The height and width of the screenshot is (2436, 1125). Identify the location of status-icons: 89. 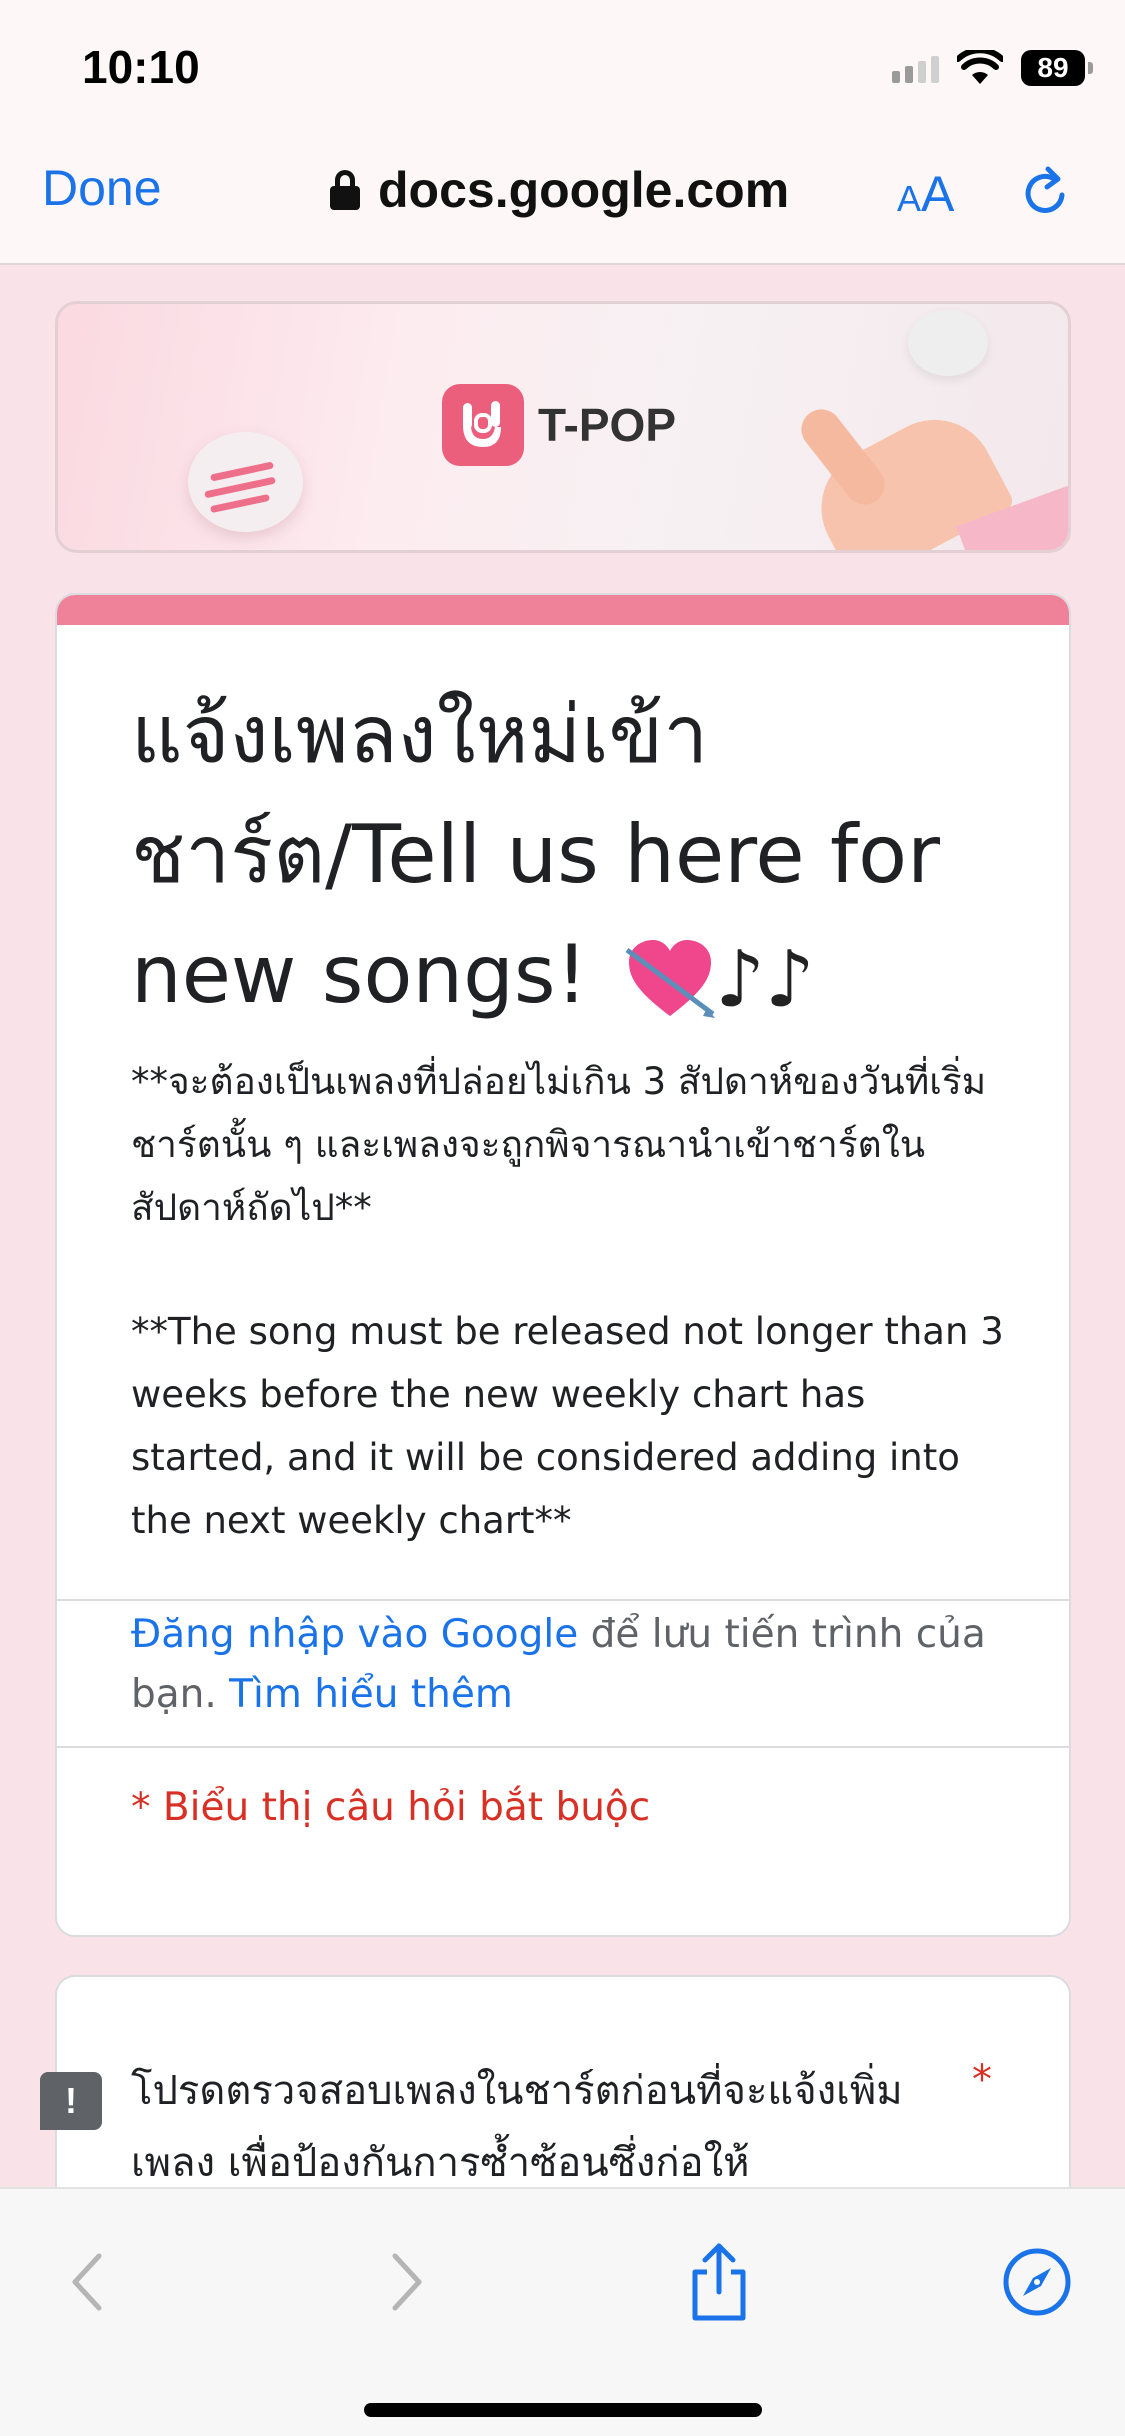
(992, 68).